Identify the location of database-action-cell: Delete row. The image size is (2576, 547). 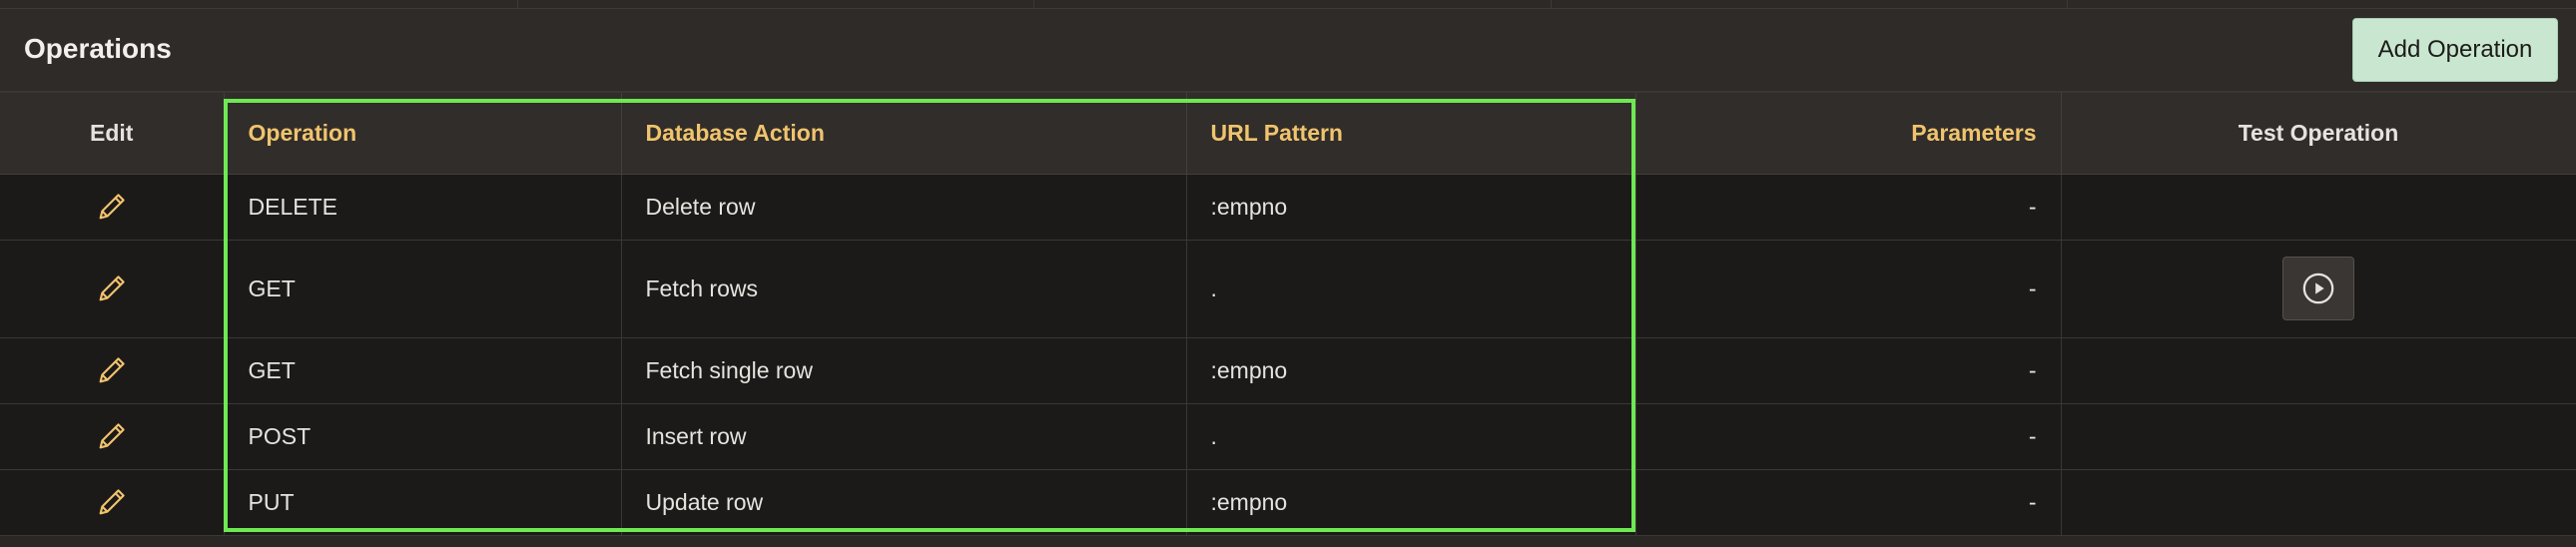
(904, 207).